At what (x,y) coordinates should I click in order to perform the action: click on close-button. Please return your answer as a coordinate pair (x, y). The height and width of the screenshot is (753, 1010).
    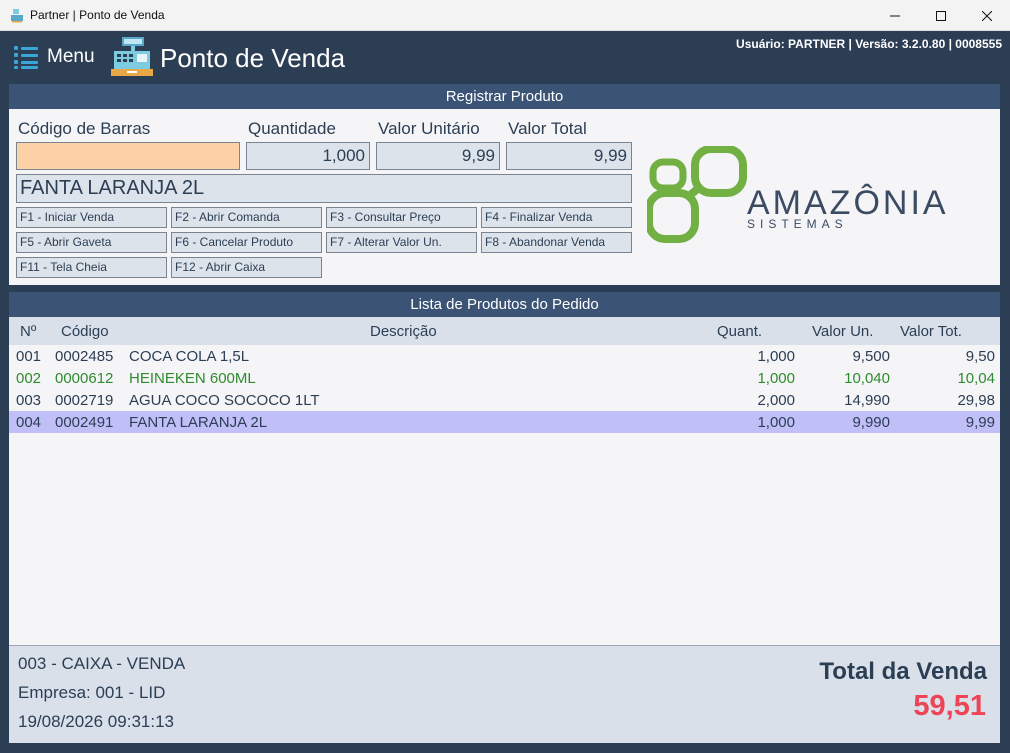
    Looking at the image, I should click on (987, 15).